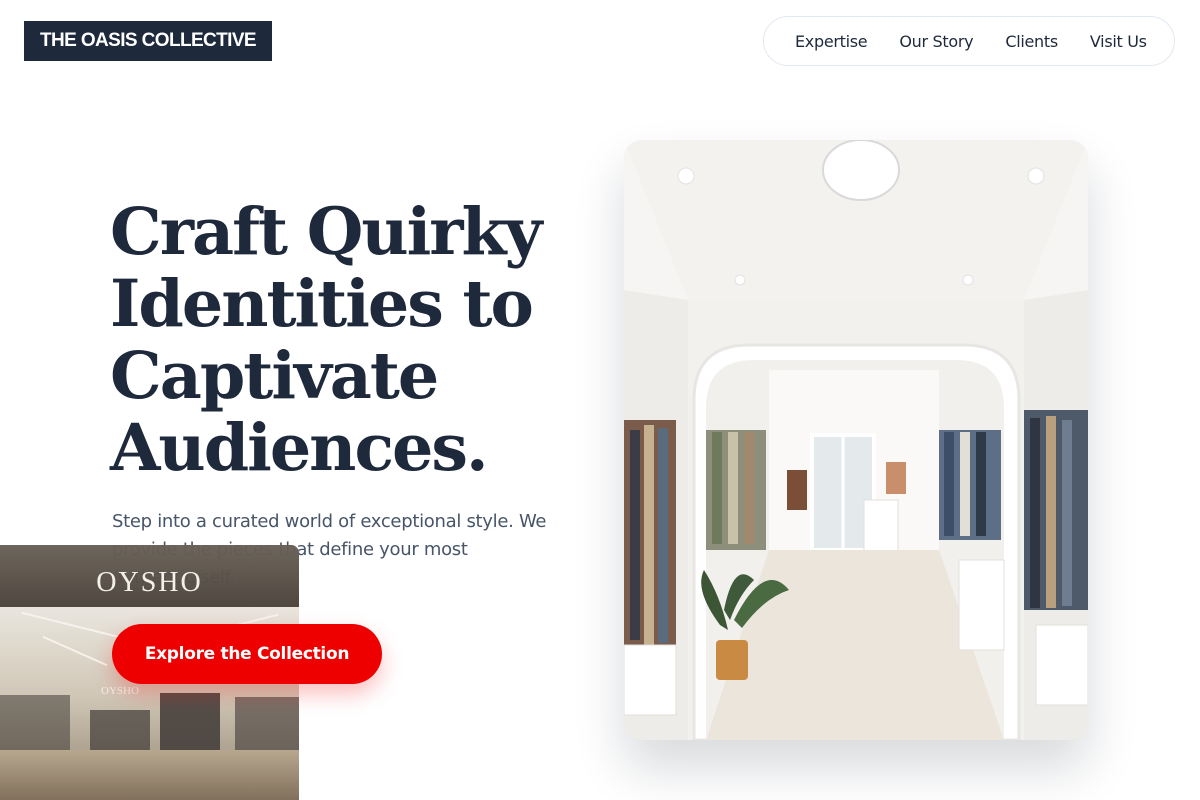 This screenshot has width=1200, height=800. I want to click on nav-link-our-story: Our Story, so click(936, 41).